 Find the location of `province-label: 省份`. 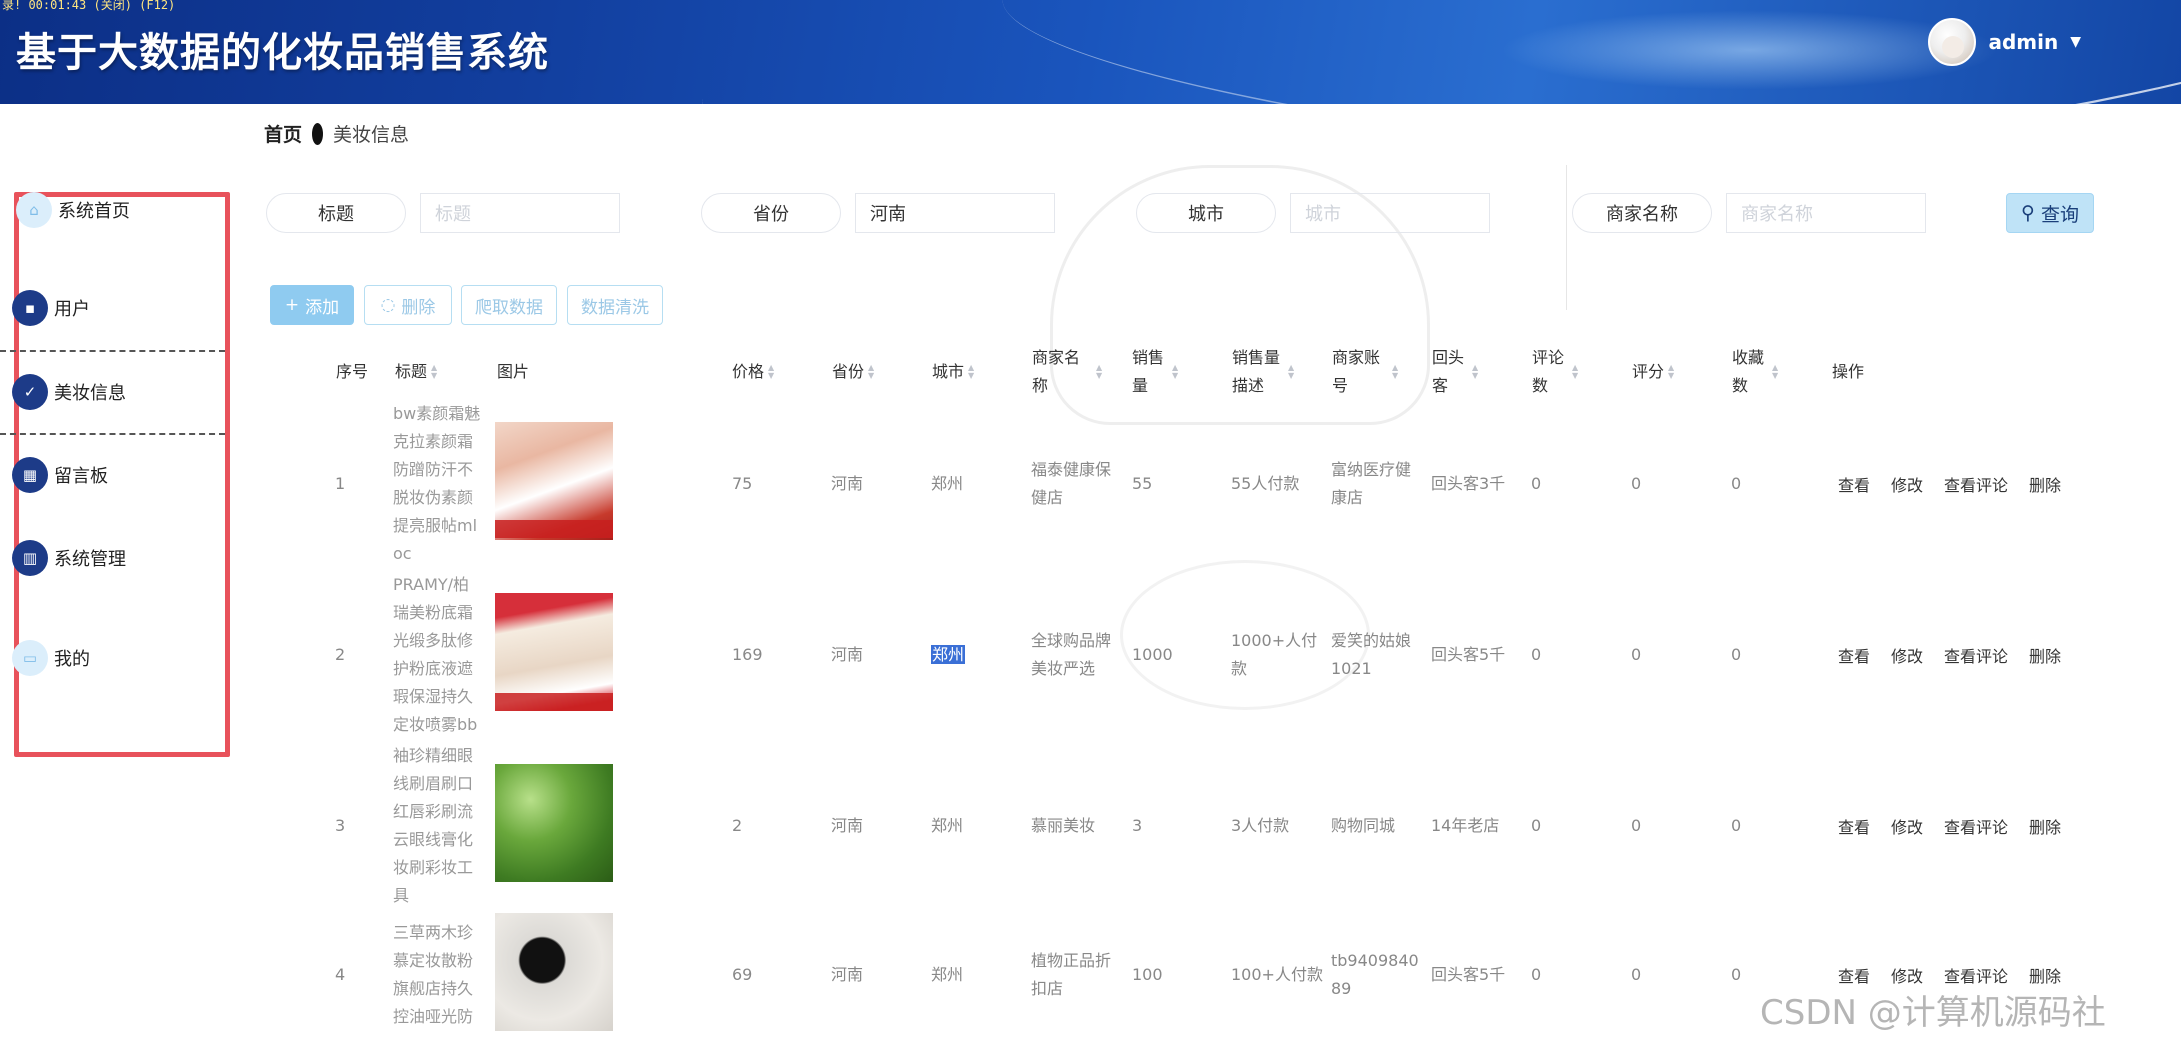

province-label: 省份 is located at coordinates (771, 213).